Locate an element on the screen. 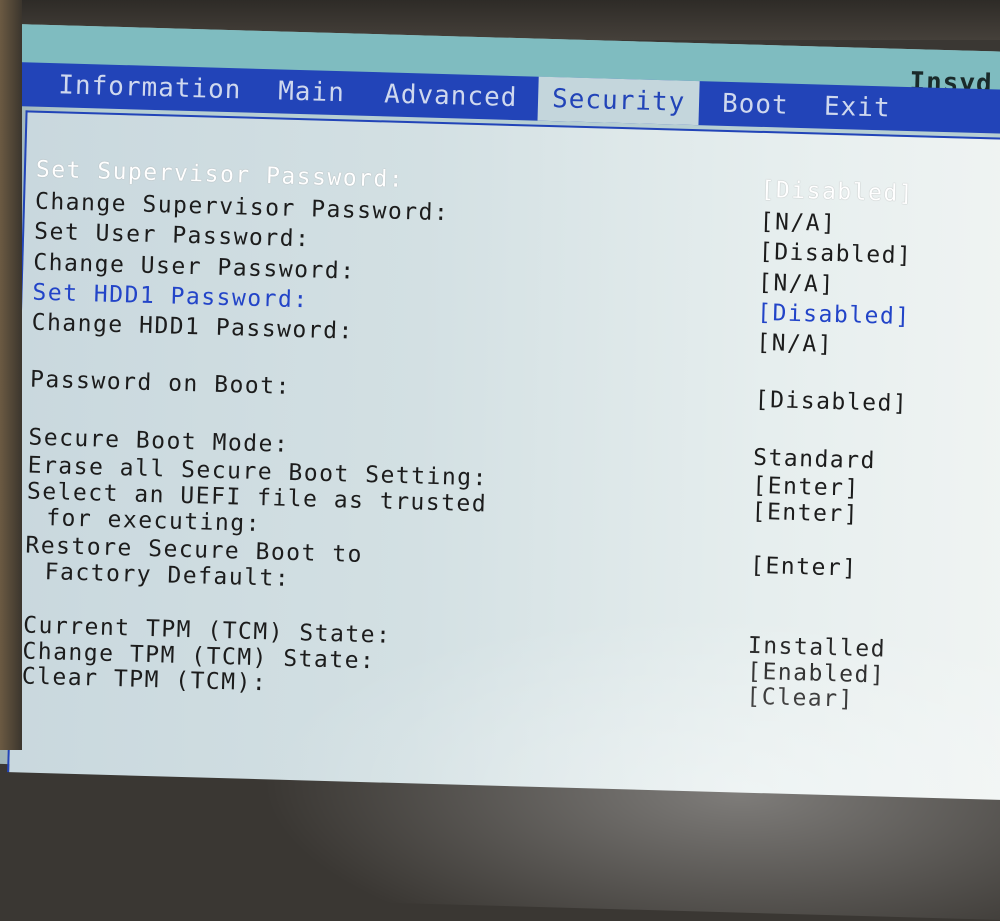 This screenshot has height=921, width=1000. setting-value: Installed is located at coordinates (817, 647).